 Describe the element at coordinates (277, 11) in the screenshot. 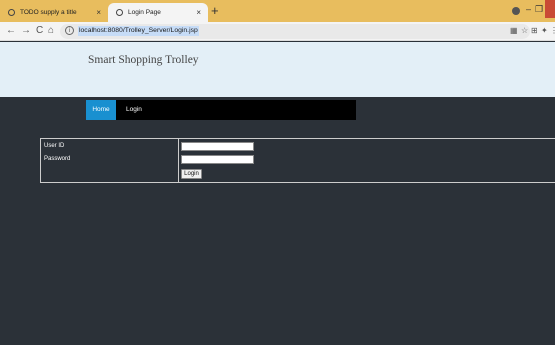

I see `tab-strip: TODO supply a title × Login Page × + – ❐` at that location.